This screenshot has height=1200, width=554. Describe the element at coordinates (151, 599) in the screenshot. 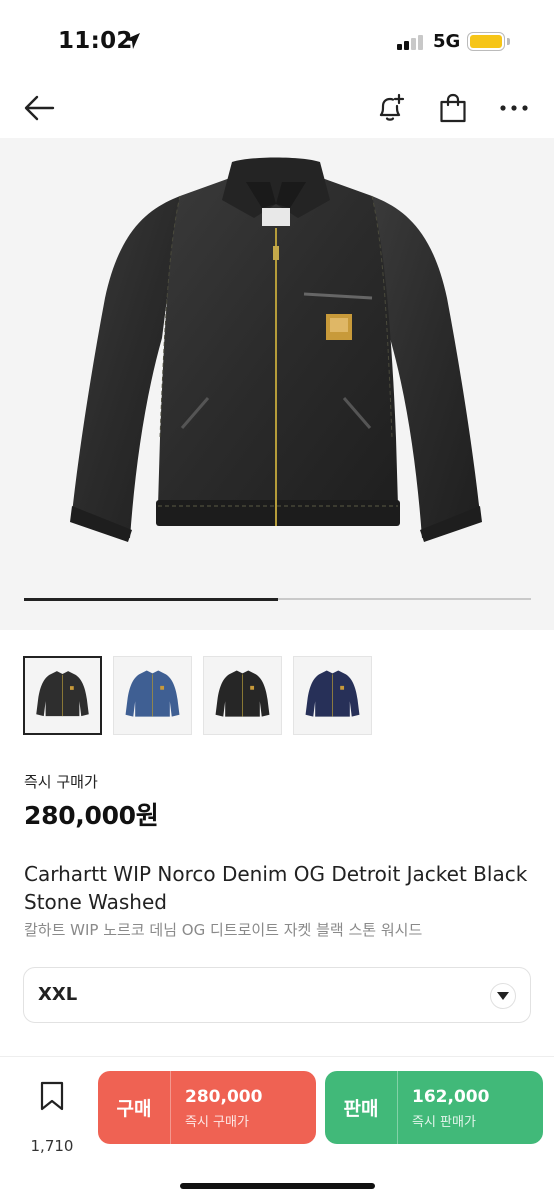

I see `gallery-progress-fill` at that location.